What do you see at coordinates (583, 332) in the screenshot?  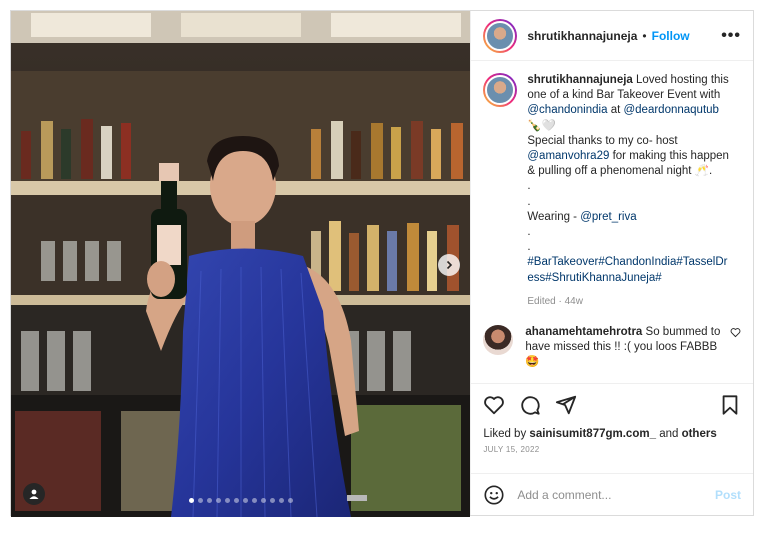 I see `comment-author: ahanamehtamehrotra` at bounding box center [583, 332].